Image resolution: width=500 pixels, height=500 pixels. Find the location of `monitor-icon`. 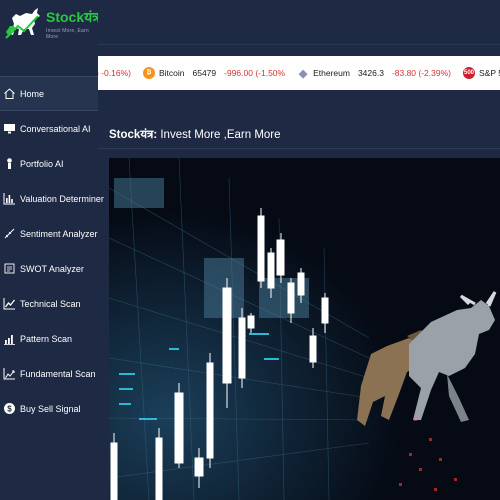

monitor-icon is located at coordinates (9, 128).